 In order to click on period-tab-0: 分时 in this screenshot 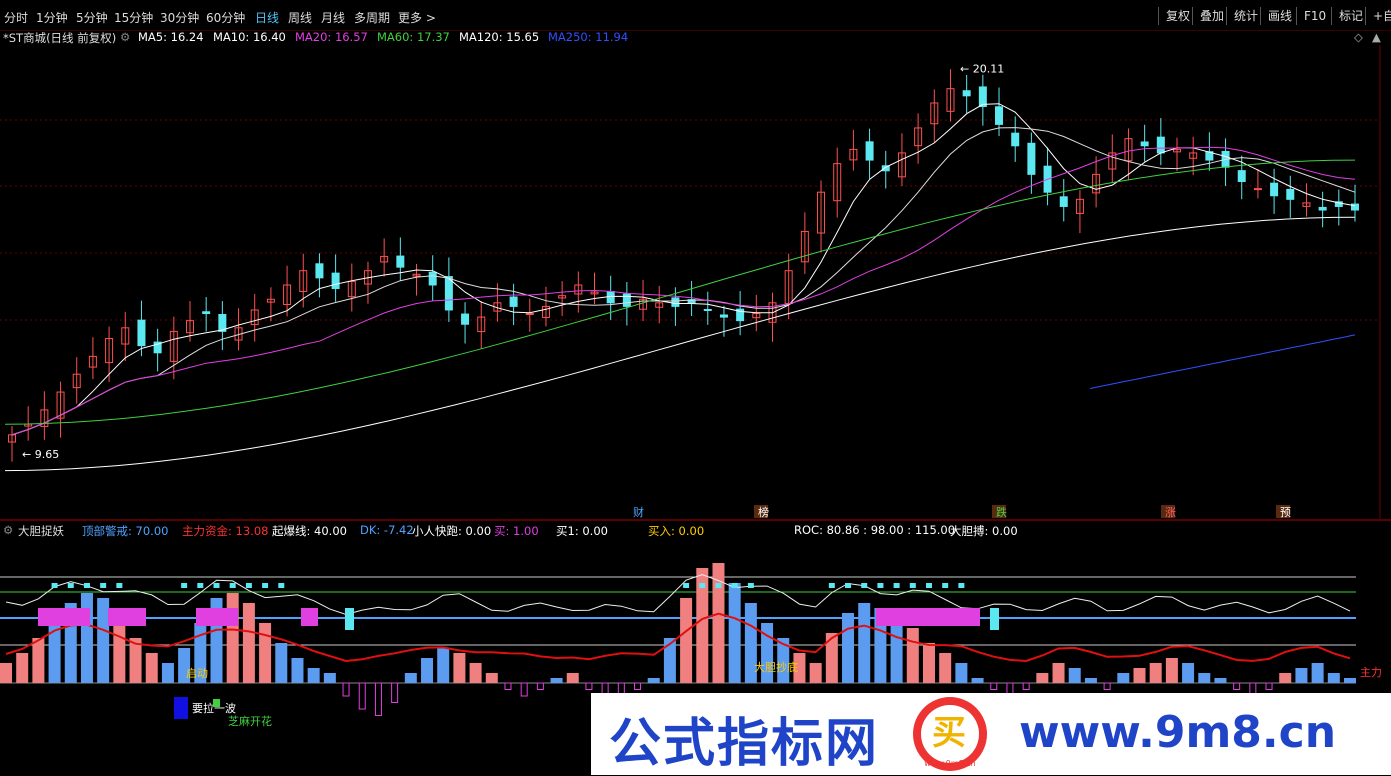, I will do `click(16, 17)`.